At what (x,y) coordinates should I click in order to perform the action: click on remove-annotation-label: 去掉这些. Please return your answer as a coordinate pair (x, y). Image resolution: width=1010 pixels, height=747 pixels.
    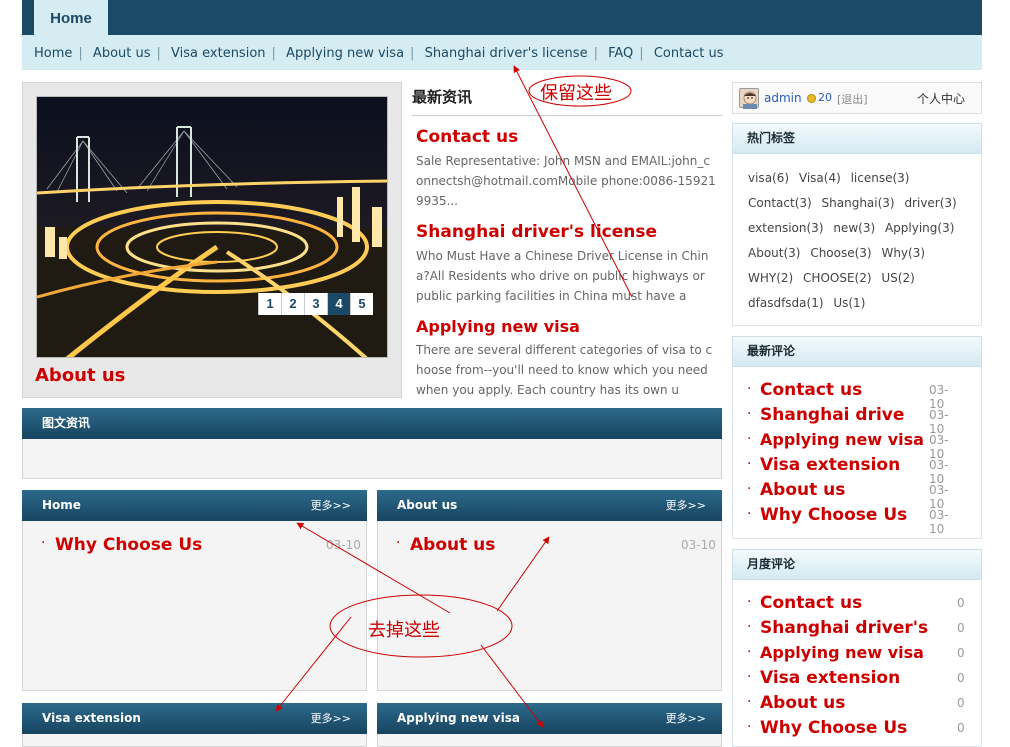
    Looking at the image, I should click on (404, 630).